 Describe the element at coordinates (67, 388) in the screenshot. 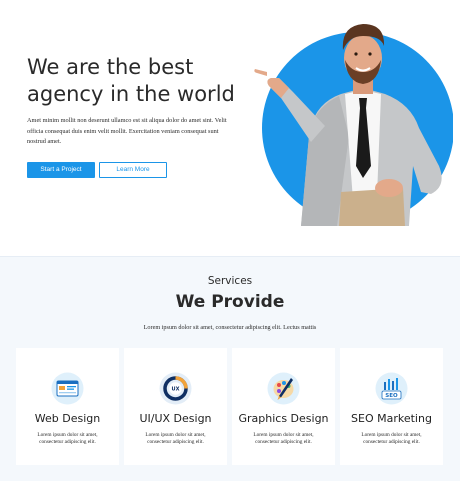

I see `web-design-icon` at that location.